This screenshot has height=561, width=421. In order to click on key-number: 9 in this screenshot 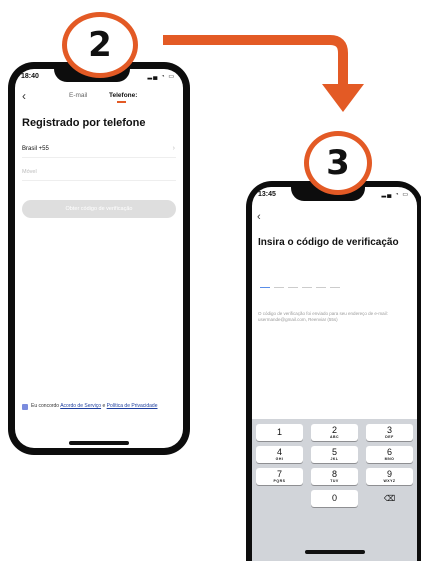, I will do `click(389, 474)`.